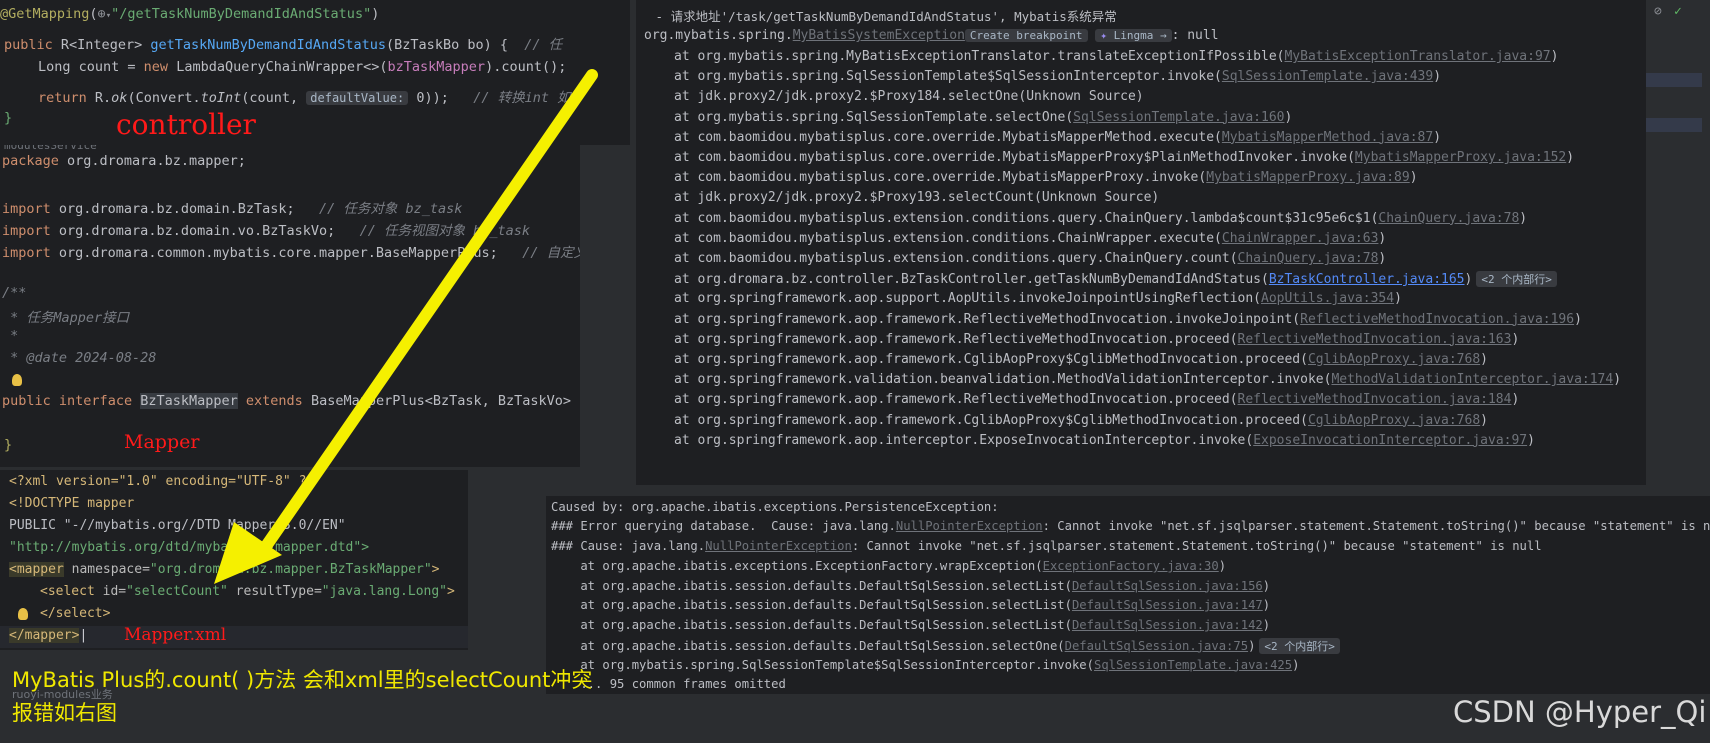 The image size is (1710, 743). Describe the element at coordinates (1327, 76) in the screenshot. I see `source-link: SqlSessionTemplate.java:439` at that location.